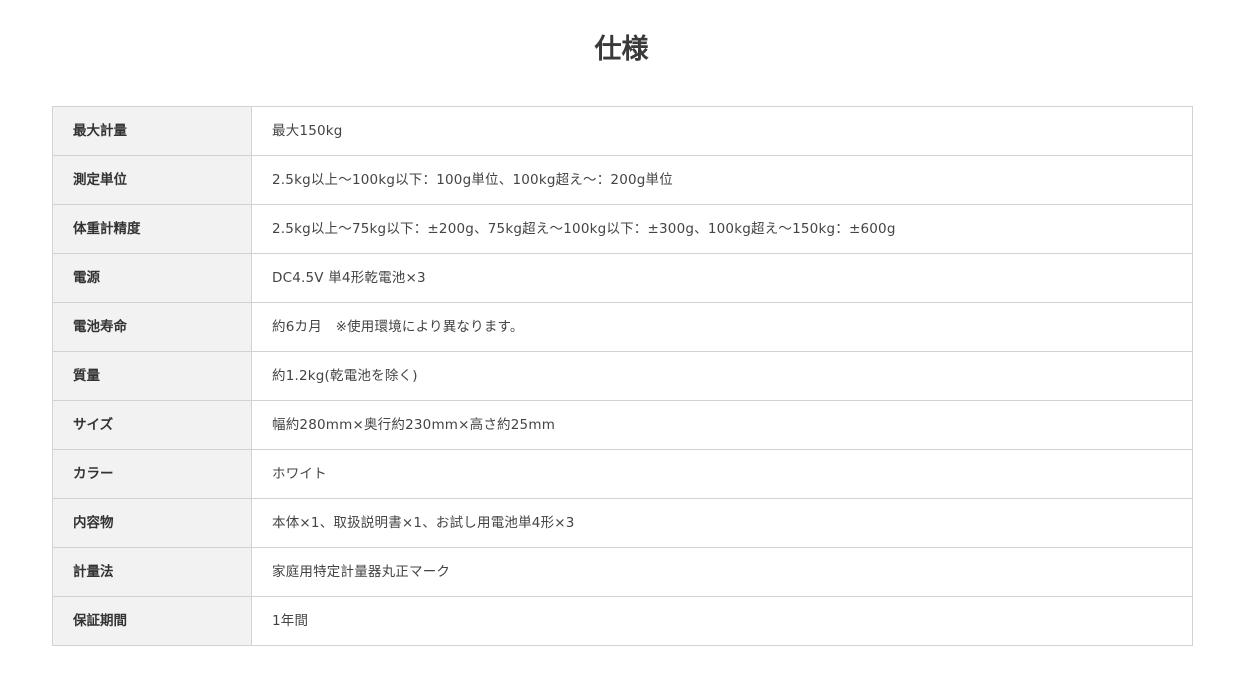 This screenshot has height=683, width=1243. What do you see at coordinates (152, 376) in the screenshot?
I see `spec-label: 質量` at bounding box center [152, 376].